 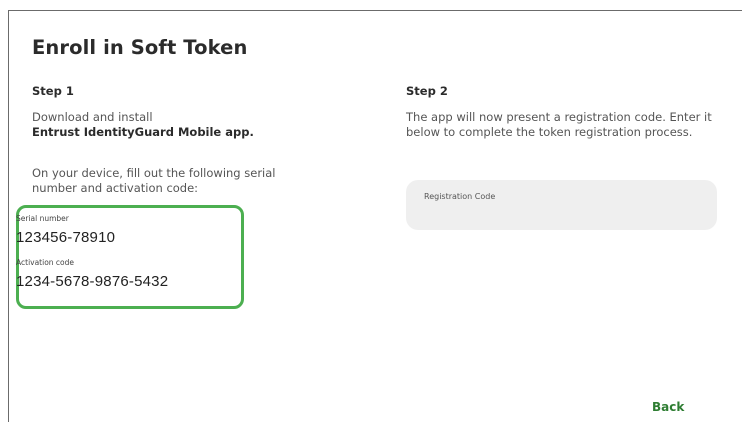 What do you see at coordinates (143, 132) in the screenshot?
I see `app-name: Entrust IdentityGuard Mobile app.` at bounding box center [143, 132].